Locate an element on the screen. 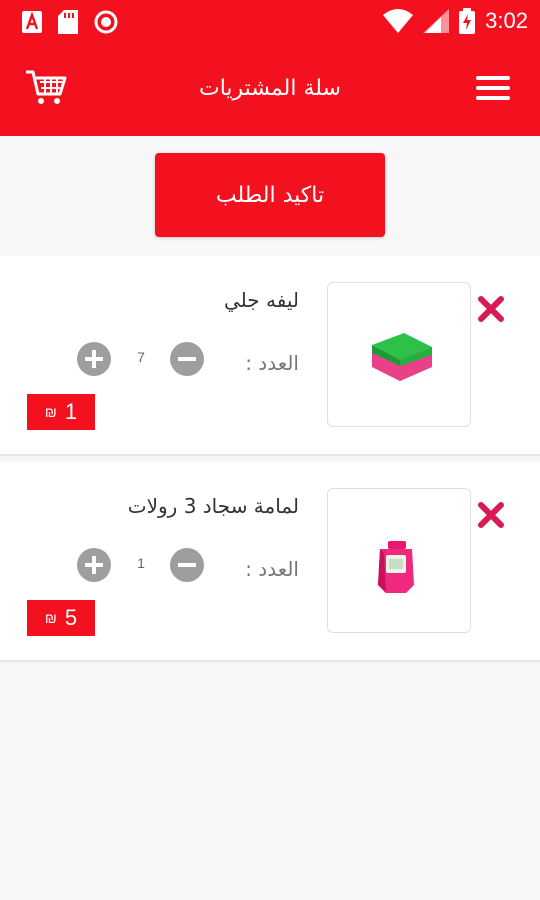 The image size is (540, 900). signal-icon is located at coordinates (436, 21).